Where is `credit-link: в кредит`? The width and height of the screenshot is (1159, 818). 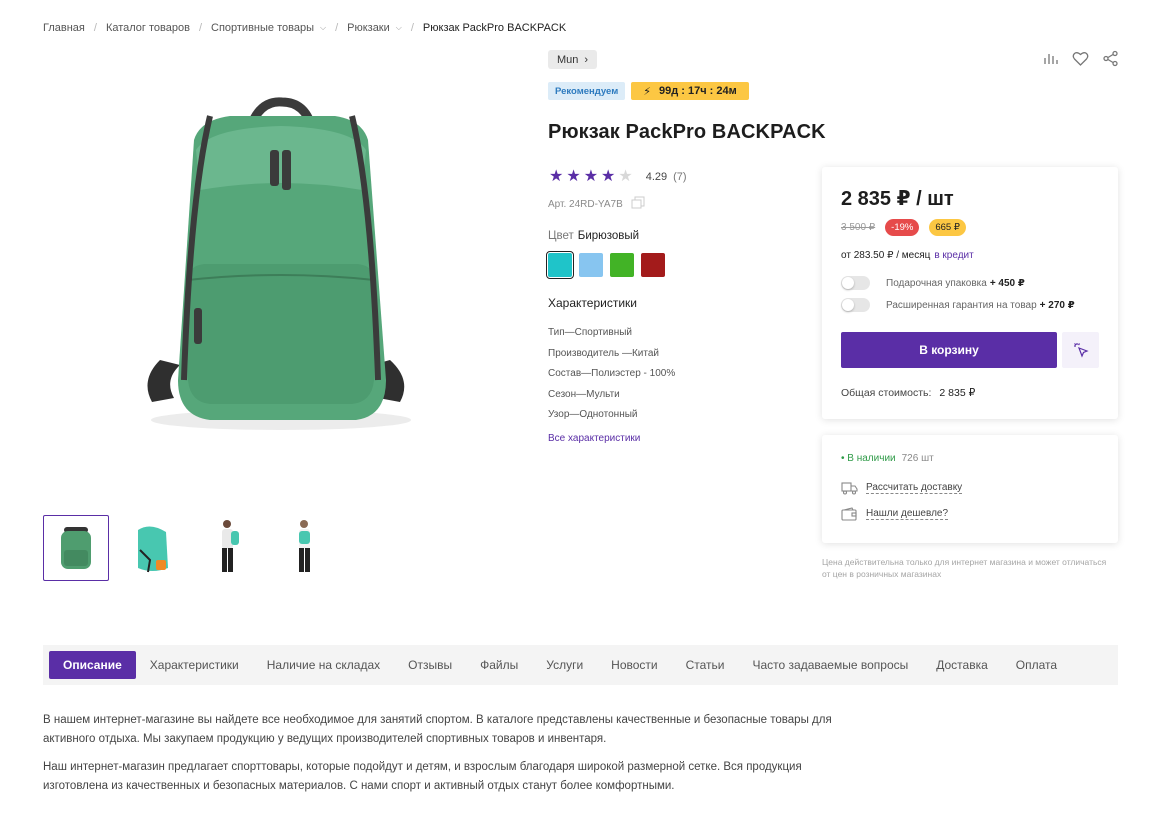
credit-link: в кредит is located at coordinates (953, 255).